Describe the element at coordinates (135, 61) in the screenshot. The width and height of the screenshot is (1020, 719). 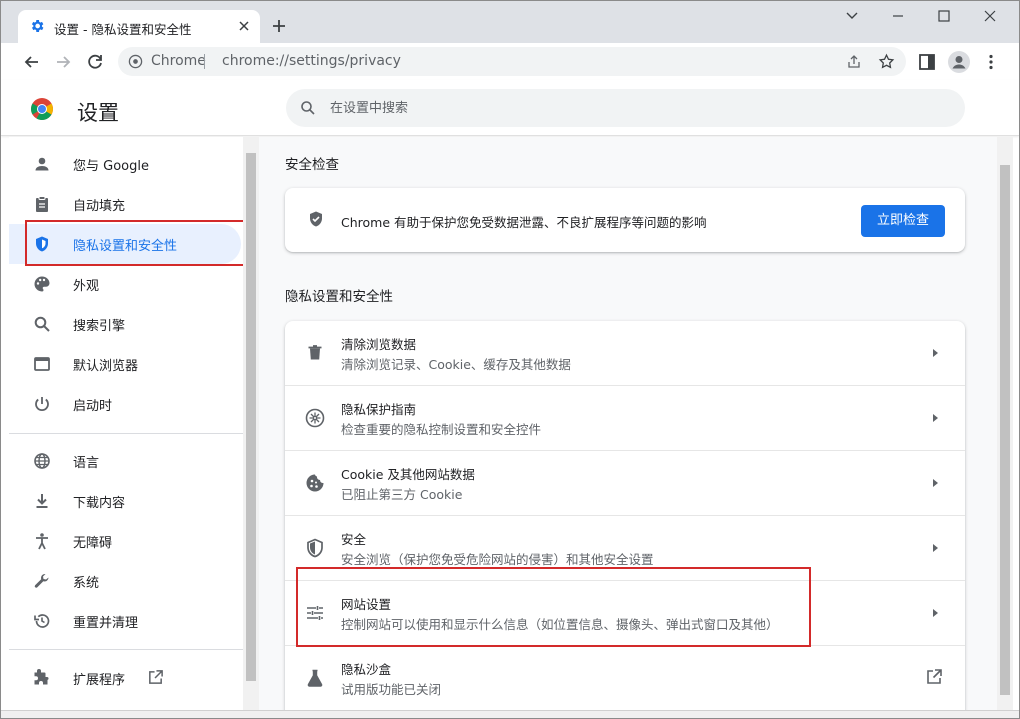
I see `chrome-icon` at that location.